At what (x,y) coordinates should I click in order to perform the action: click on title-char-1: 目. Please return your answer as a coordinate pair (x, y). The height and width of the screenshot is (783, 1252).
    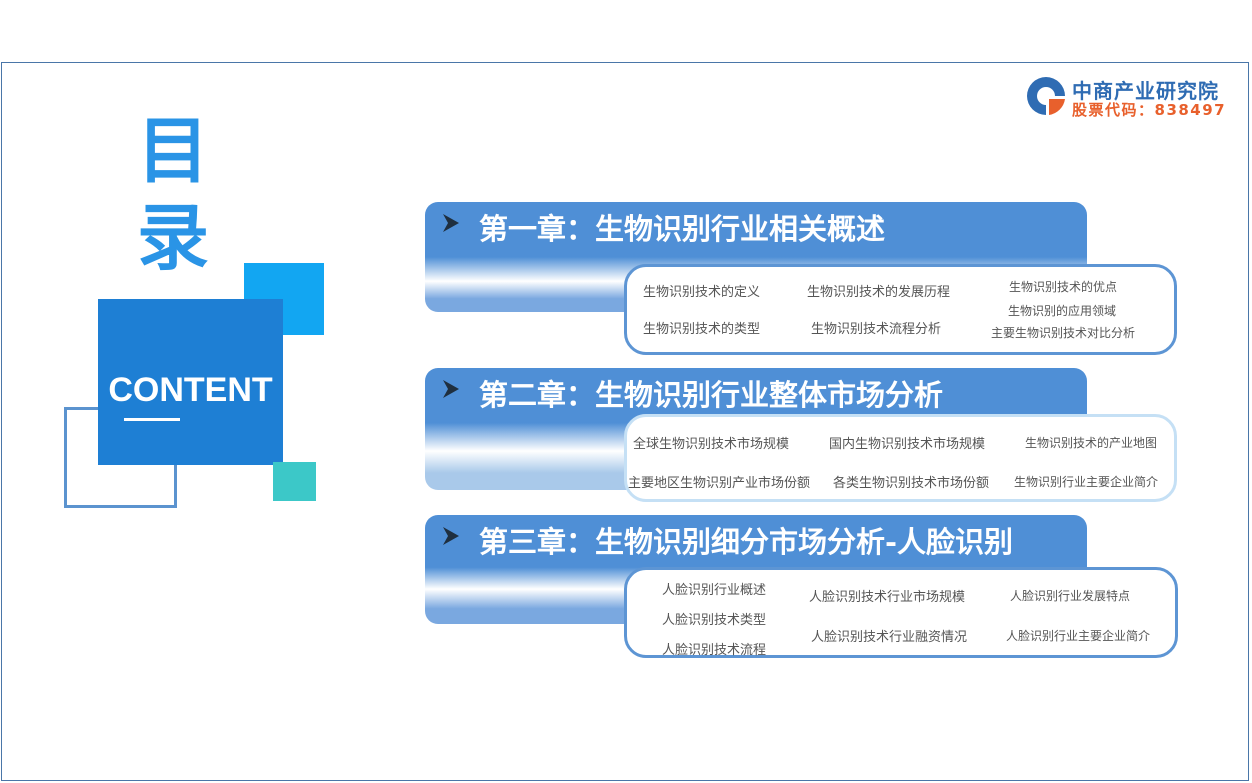
    Looking at the image, I should click on (172, 151).